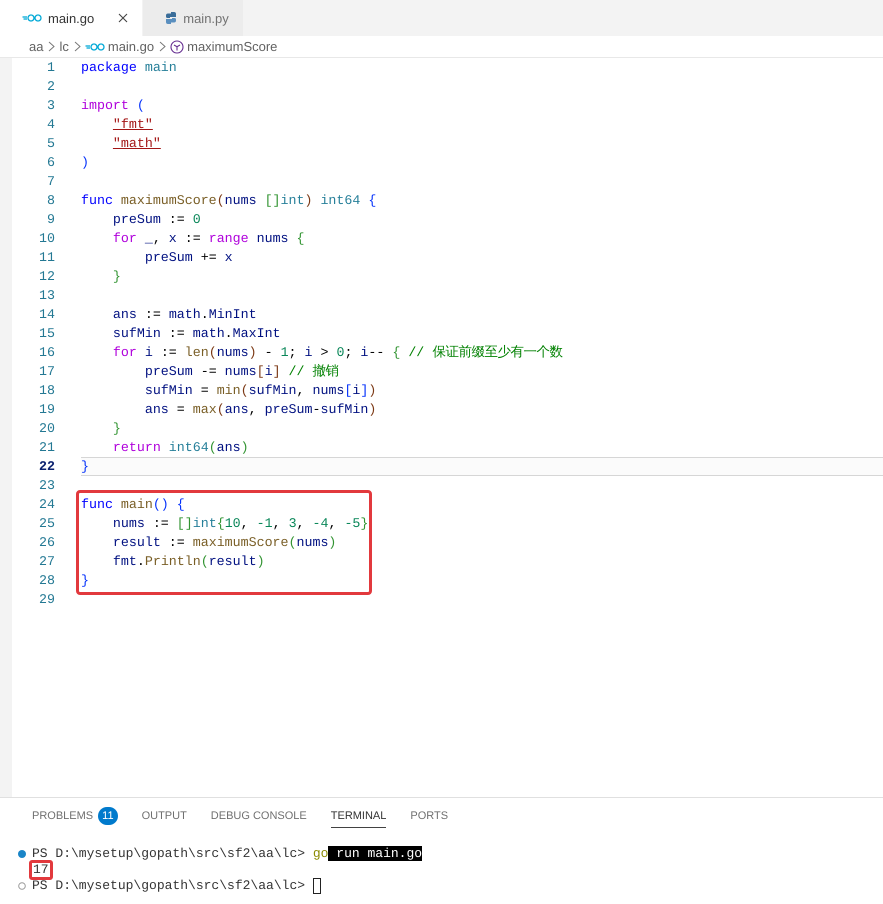  Describe the element at coordinates (51, 201) in the screenshot. I see `line-number: 8` at that location.